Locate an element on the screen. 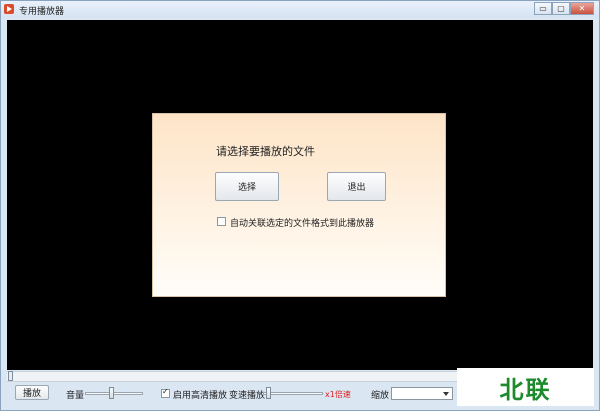 The image size is (600, 411). minimize-button: ▭ is located at coordinates (543, 8).